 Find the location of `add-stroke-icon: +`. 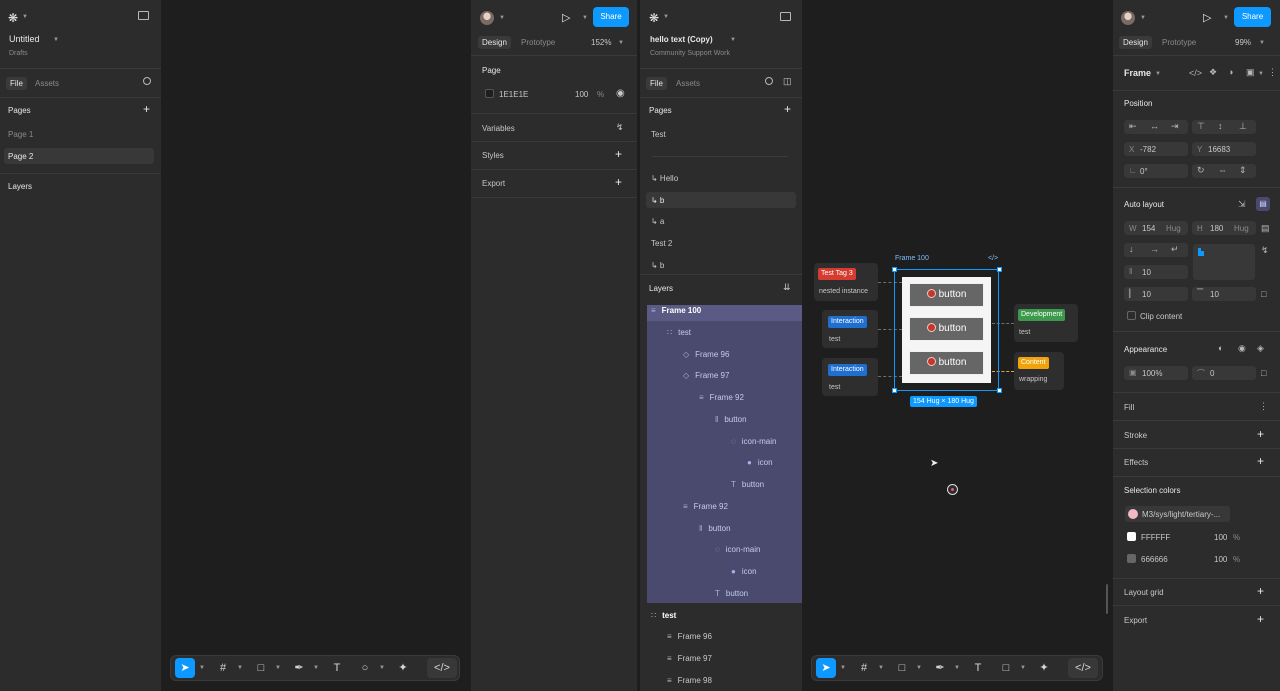

add-stroke-icon: + is located at coordinates (1260, 434).